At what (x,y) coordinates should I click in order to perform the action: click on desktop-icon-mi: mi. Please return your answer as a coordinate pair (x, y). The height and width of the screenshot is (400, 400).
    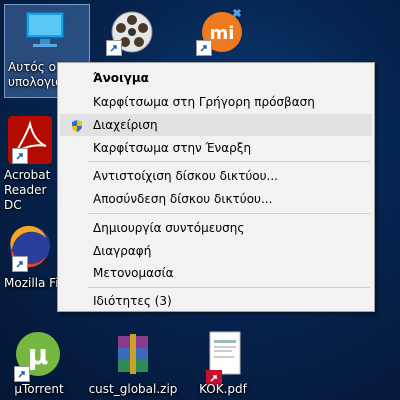
    Looking at the image, I should click on (223, 32).